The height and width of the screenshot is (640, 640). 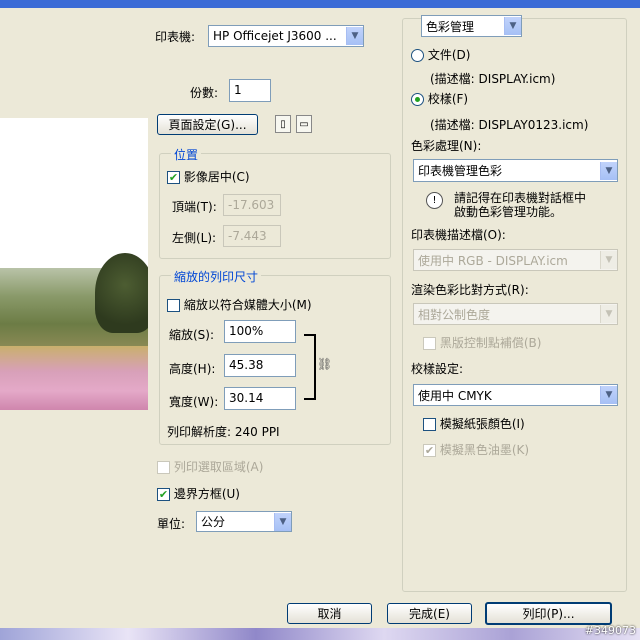 What do you see at coordinates (610, 630) in the screenshot?
I see `watermark: #349073` at bounding box center [610, 630].